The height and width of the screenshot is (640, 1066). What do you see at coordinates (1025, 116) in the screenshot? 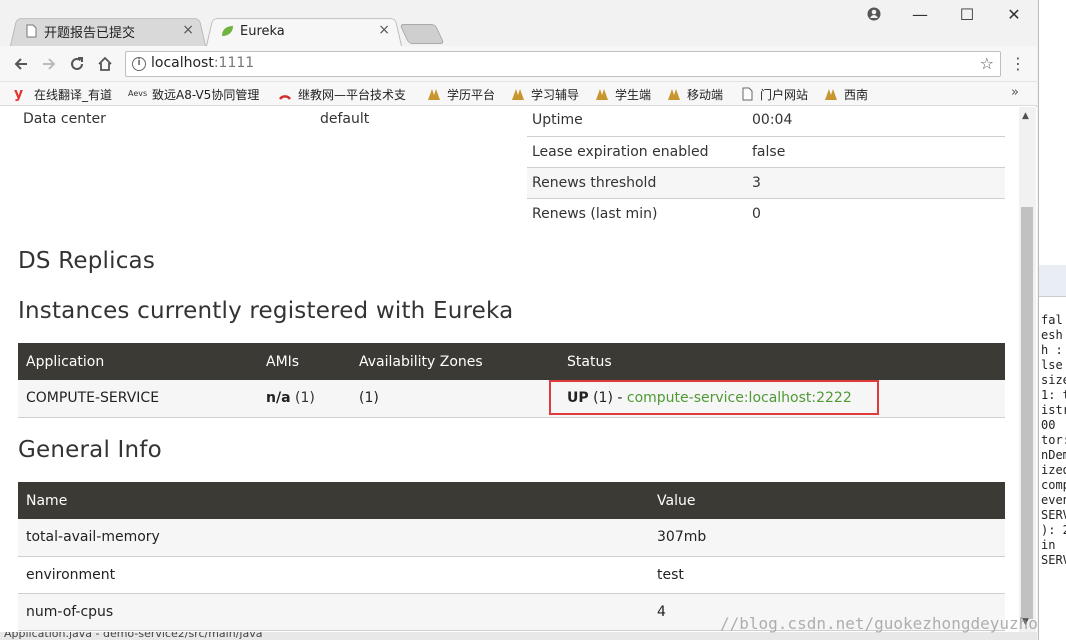
I see `scroll-up-icon: ▲` at bounding box center [1025, 116].